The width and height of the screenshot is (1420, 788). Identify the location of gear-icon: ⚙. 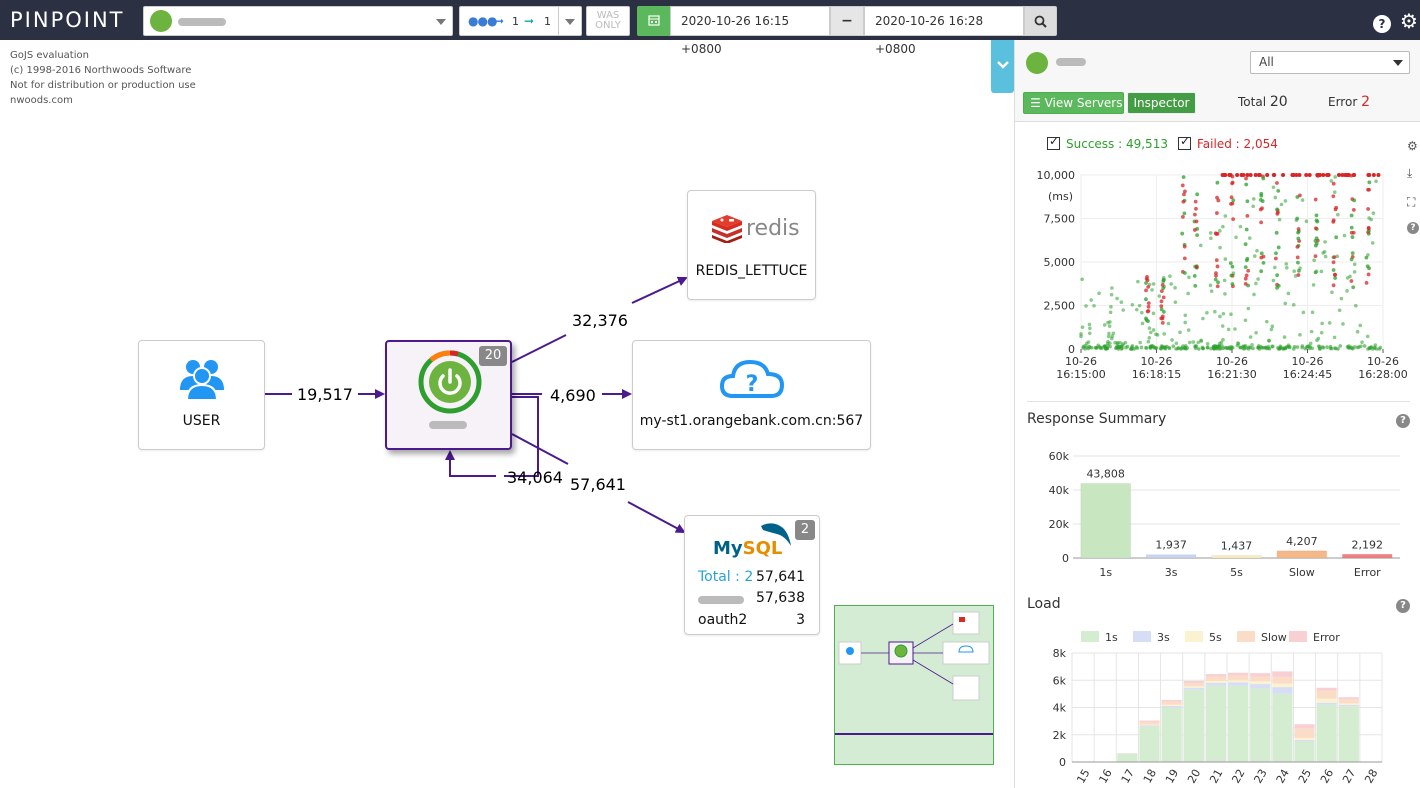
(1409, 21).